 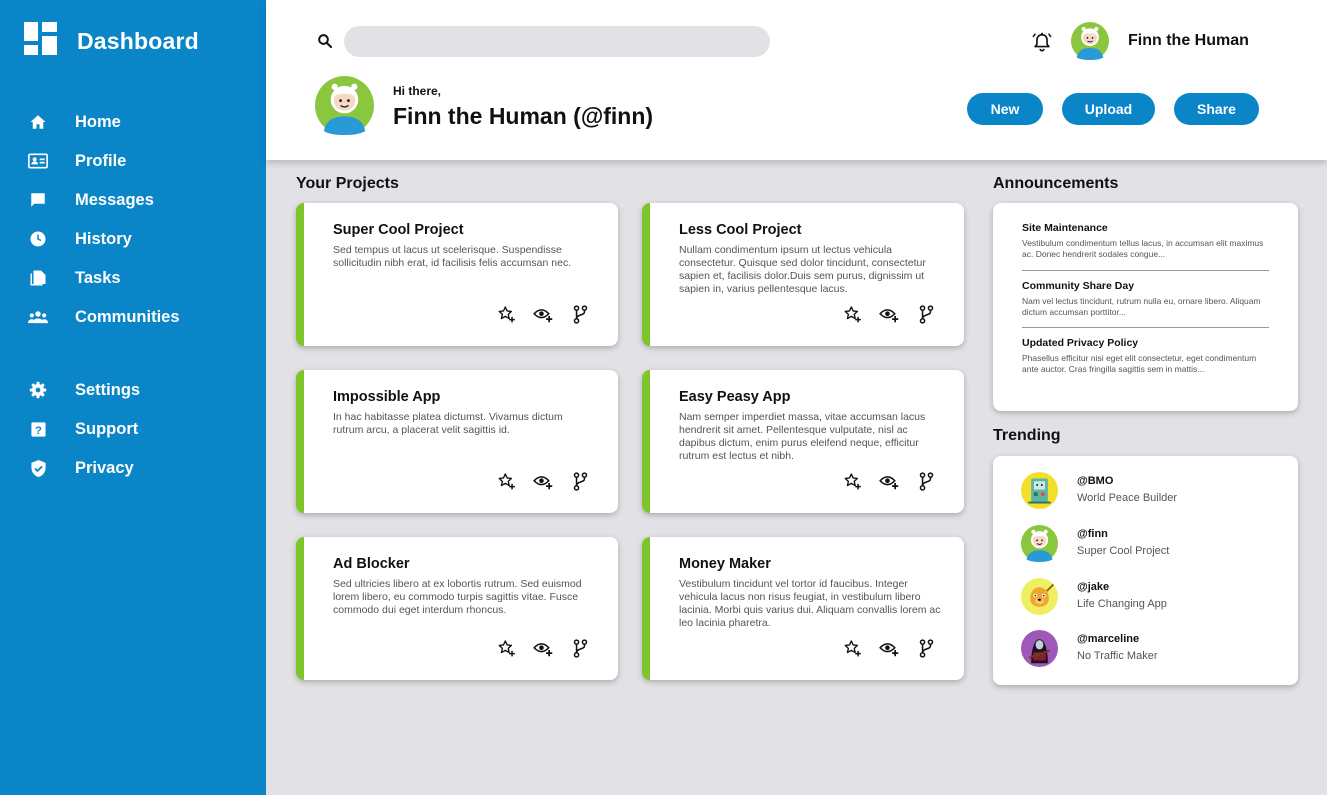 What do you see at coordinates (1039, 596) in the screenshot?
I see `jake-avatar` at bounding box center [1039, 596].